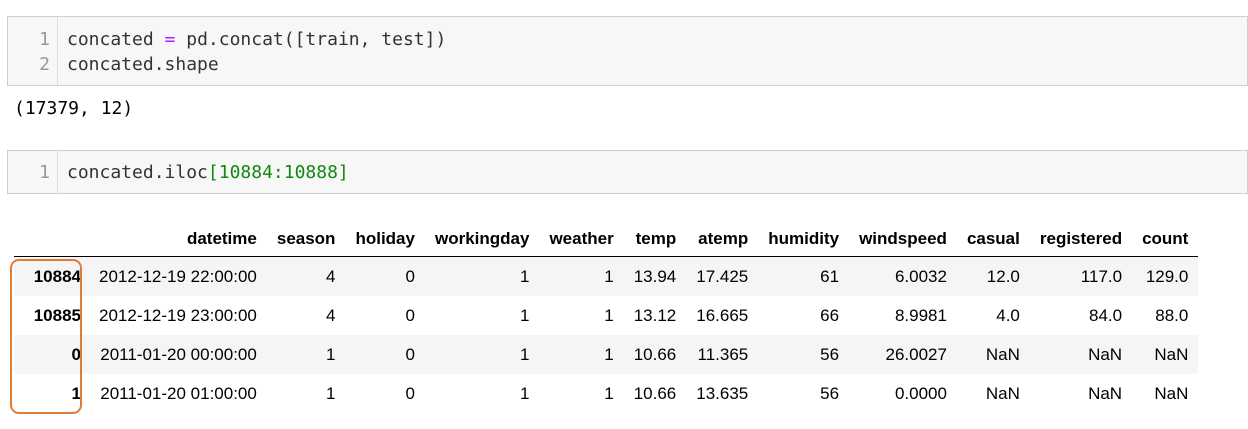 Image resolution: width=1248 pixels, height=429 pixels. Describe the element at coordinates (1101, 276) in the screenshot. I see `table-cell: 117.0` at that location.